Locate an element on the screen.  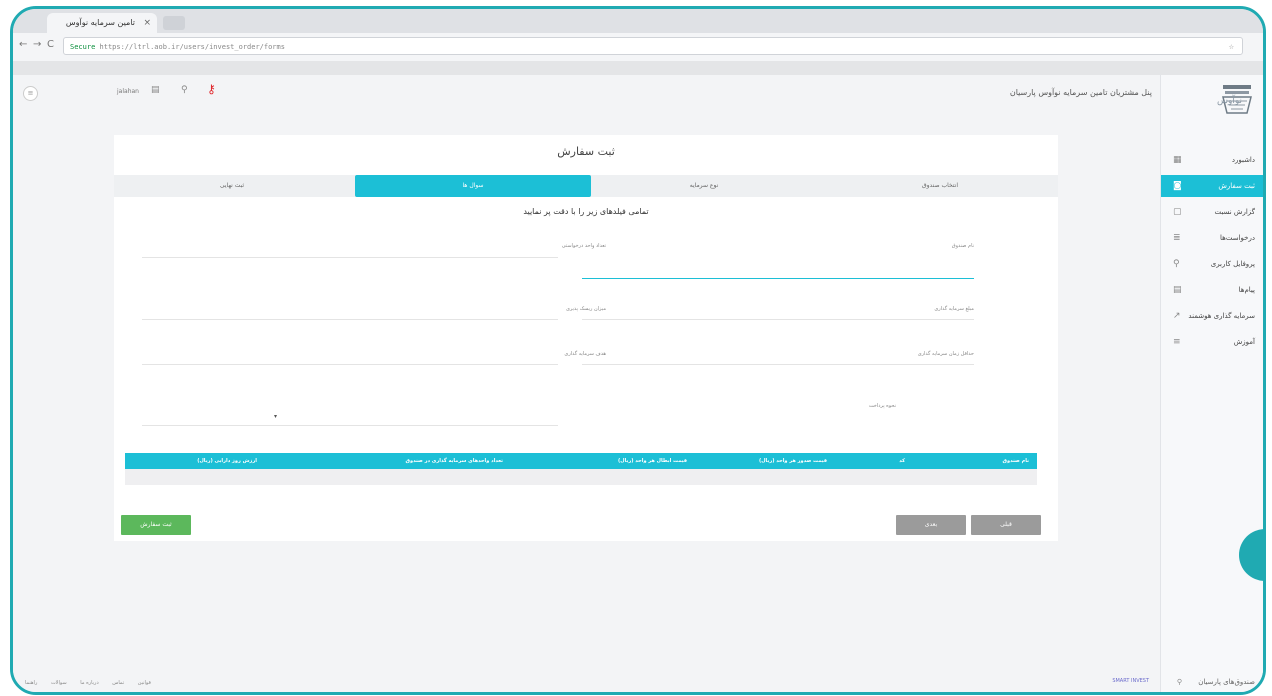
step-investment-type: نوع سرمایه is located at coordinates (704, 186).